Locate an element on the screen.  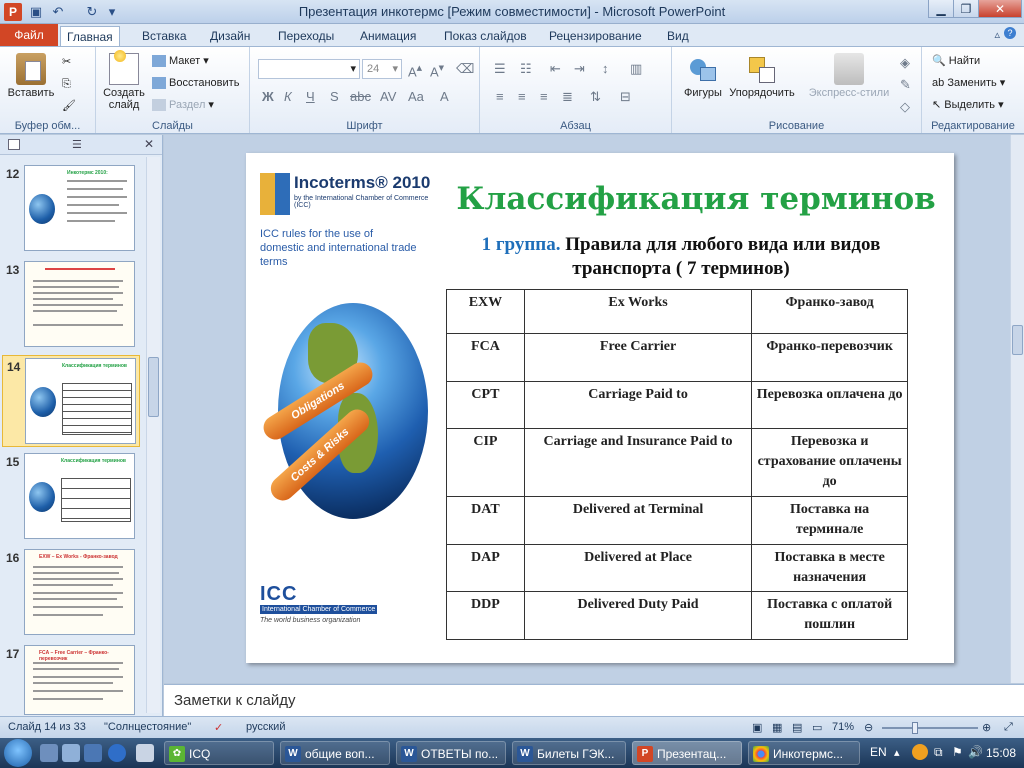
align-text-icon: ⊟ is located at coordinates (625, 97).